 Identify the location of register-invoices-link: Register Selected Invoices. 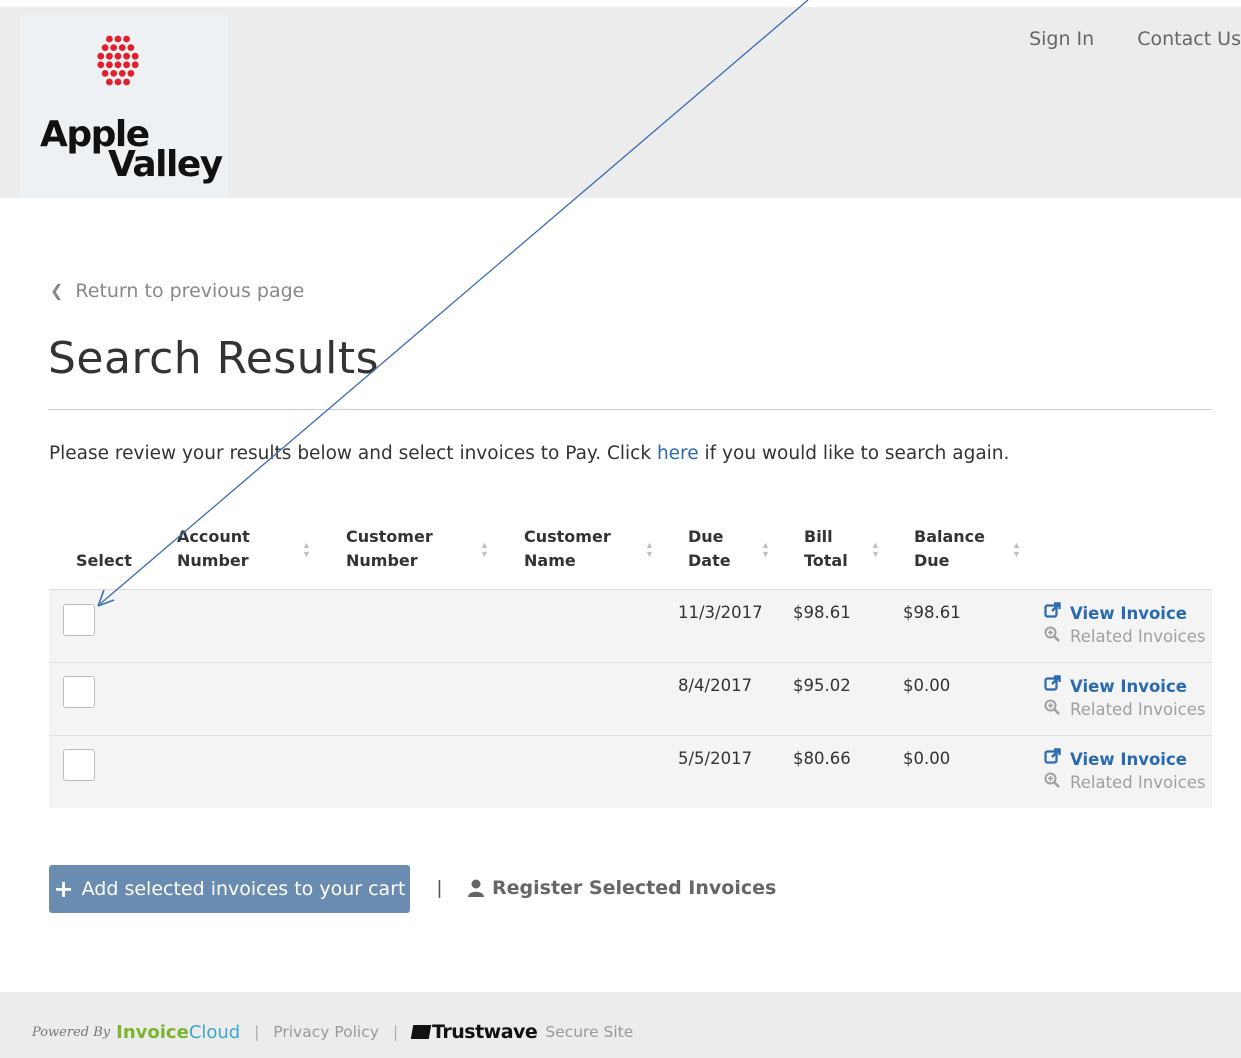
(621, 888).